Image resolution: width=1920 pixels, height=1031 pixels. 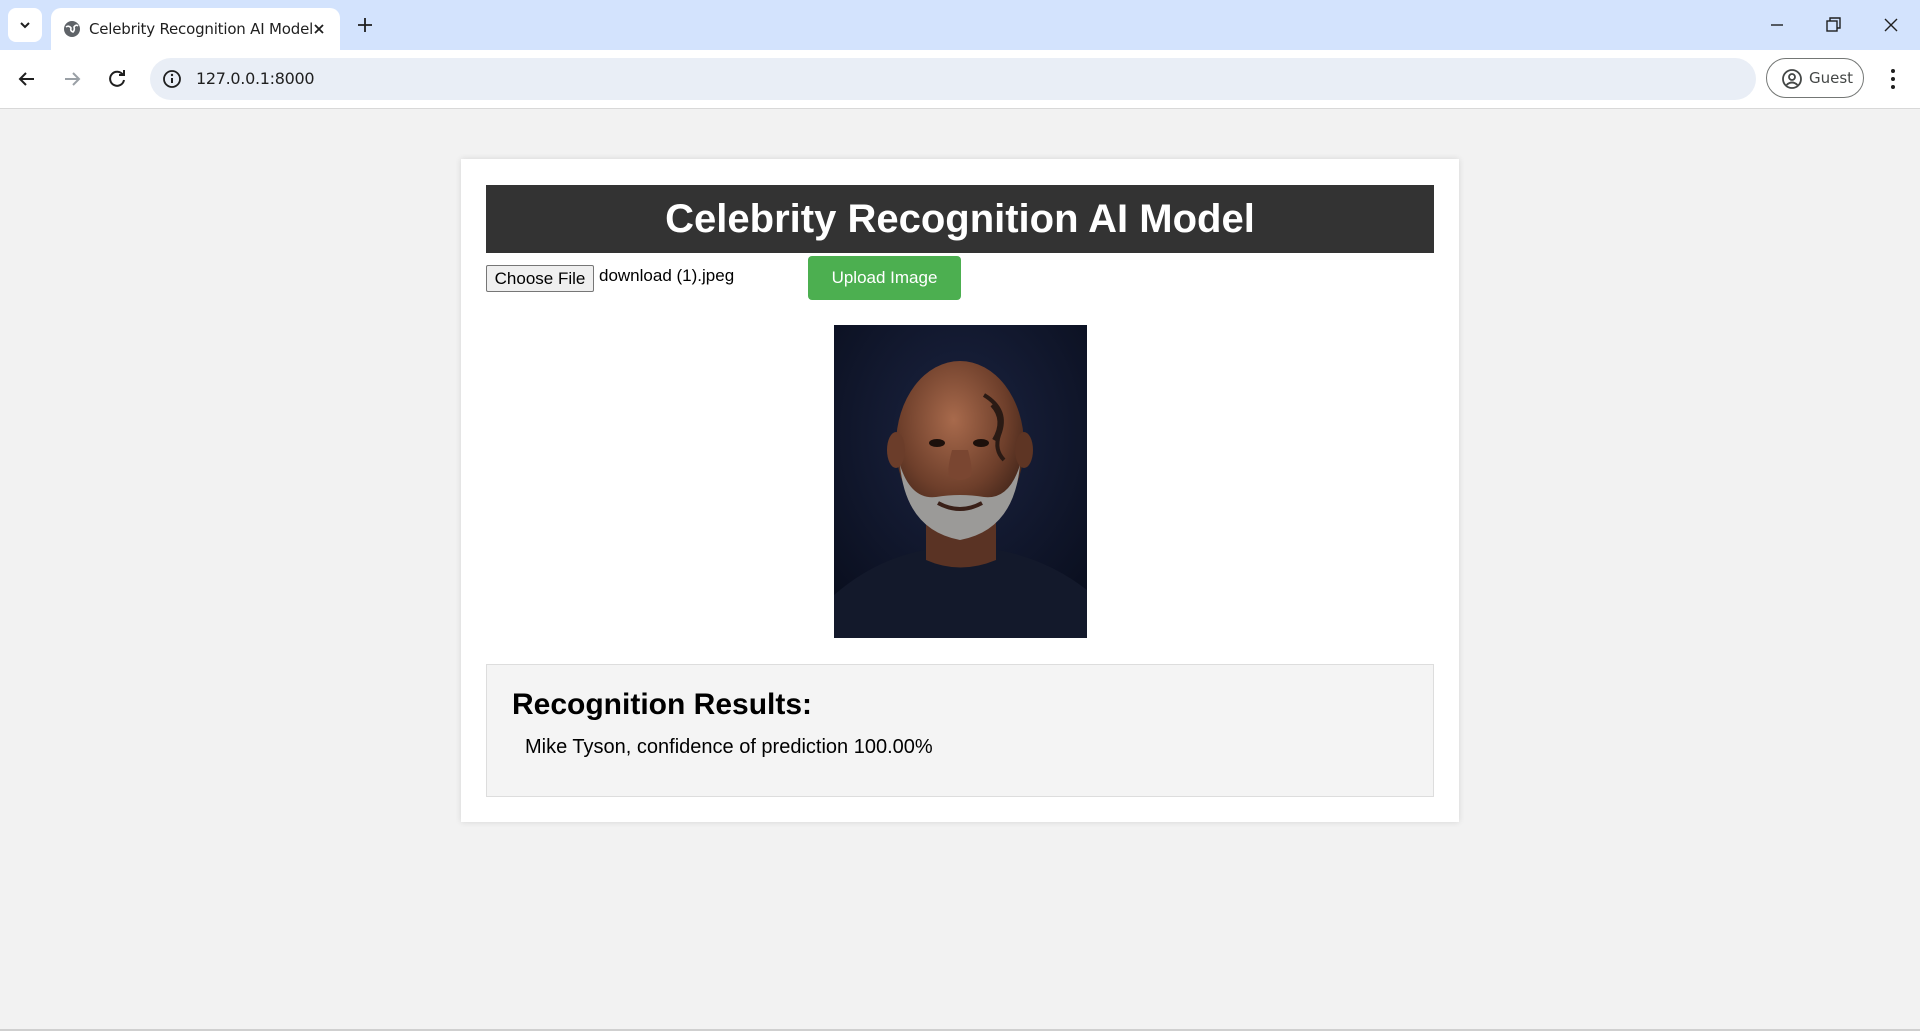 What do you see at coordinates (1893, 79) in the screenshot?
I see `more-vertical-icon` at bounding box center [1893, 79].